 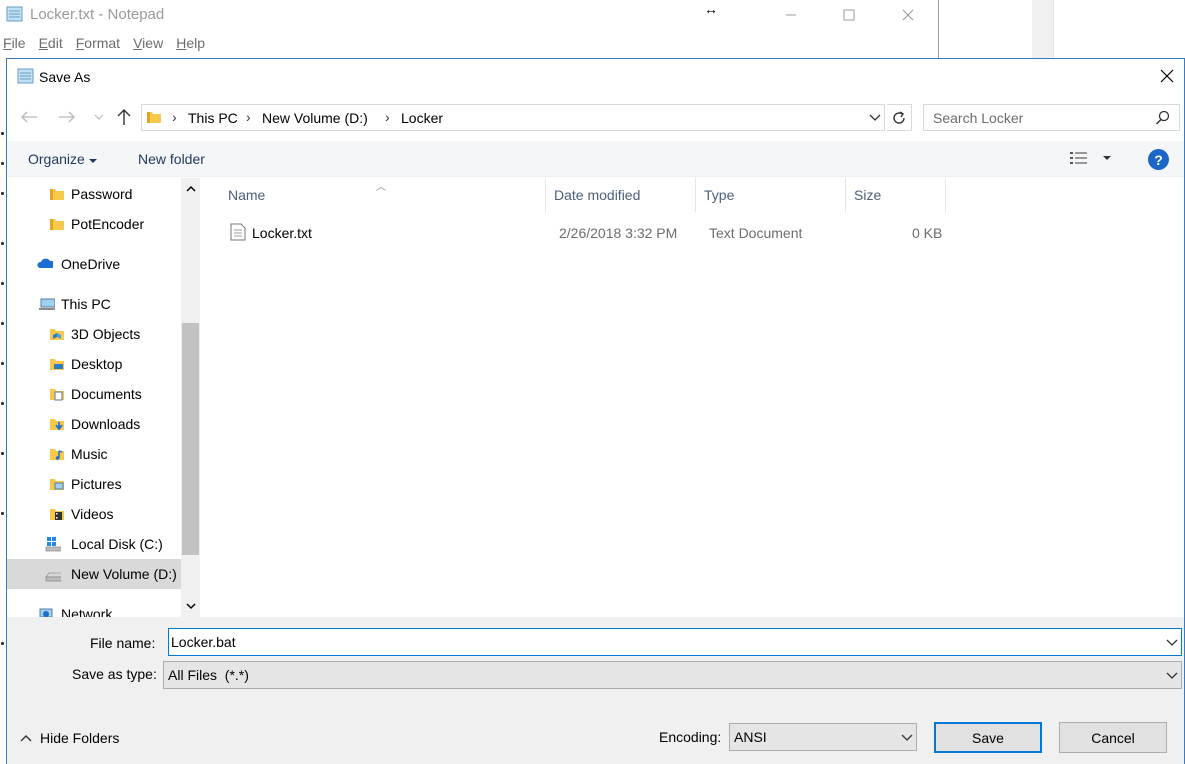 What do you see at coordinates (213, 118) in the screenshot?
I see `breadcrumb-this-pc: This PC` at bounding box center [213, 118].